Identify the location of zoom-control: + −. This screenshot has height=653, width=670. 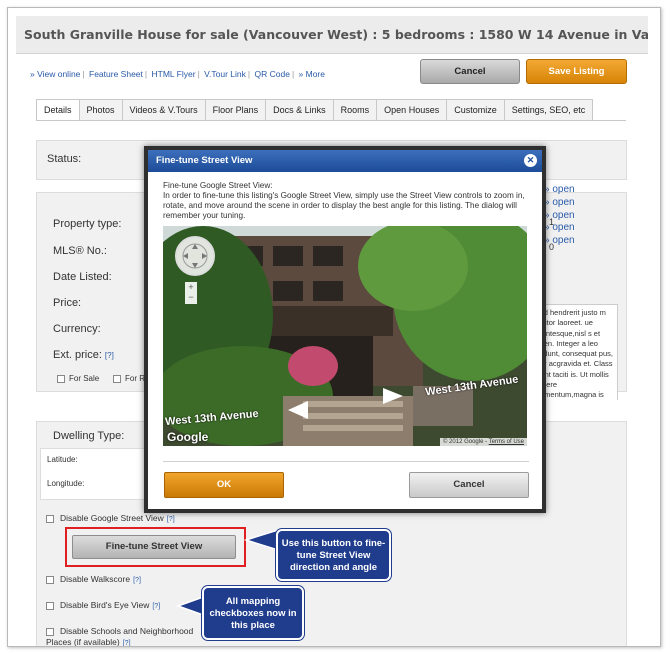
(191, 293).